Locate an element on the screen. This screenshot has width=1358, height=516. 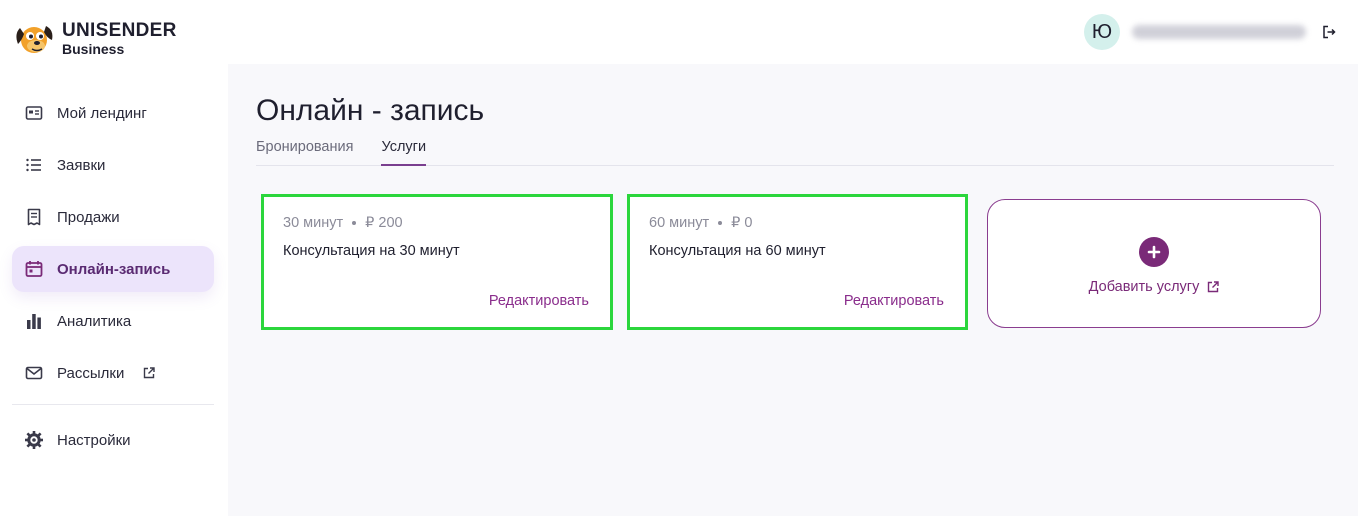
tab-bookings: Бронирования is located at coordinates (304, 151).